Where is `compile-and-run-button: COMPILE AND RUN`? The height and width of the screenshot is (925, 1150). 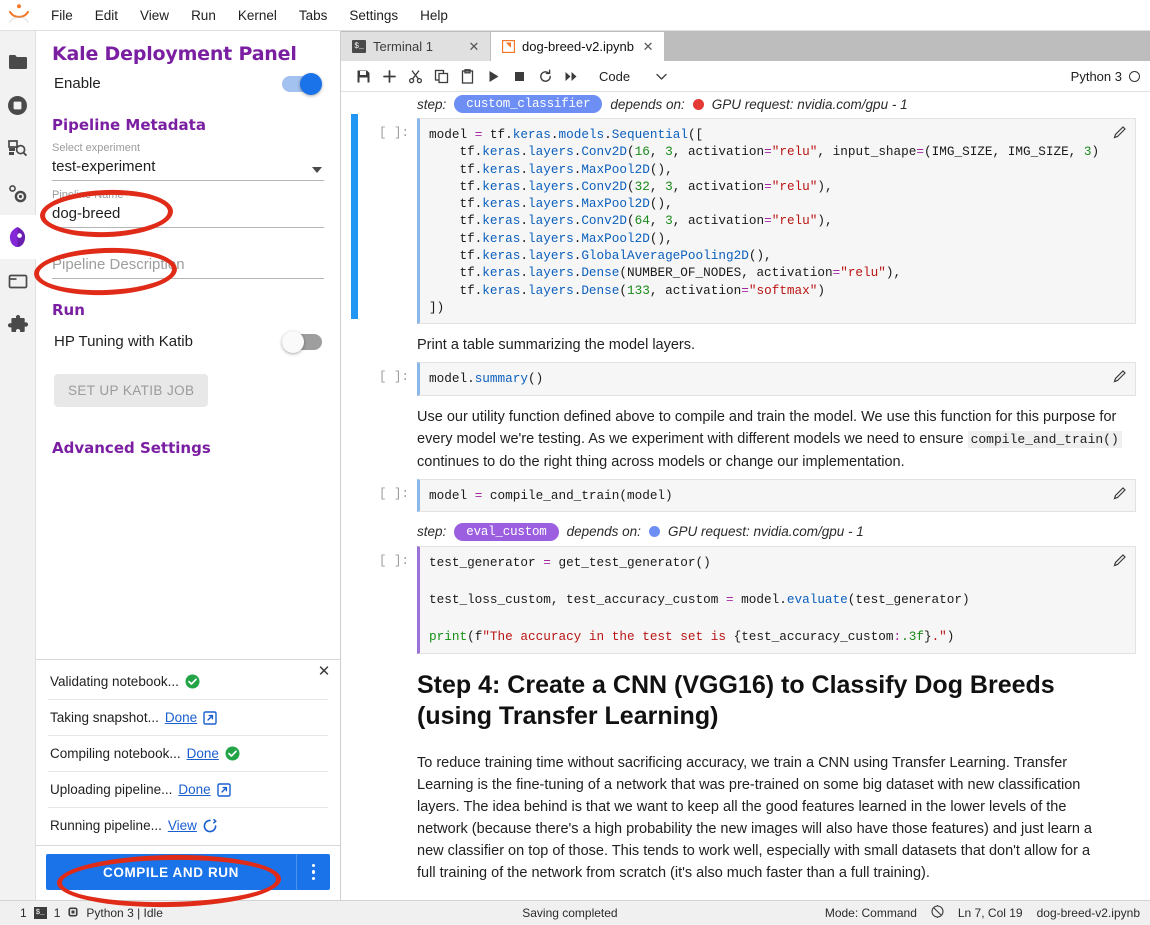
compile-and-run-button: COMPILE AND RUN is located at coordinates (171, 872).